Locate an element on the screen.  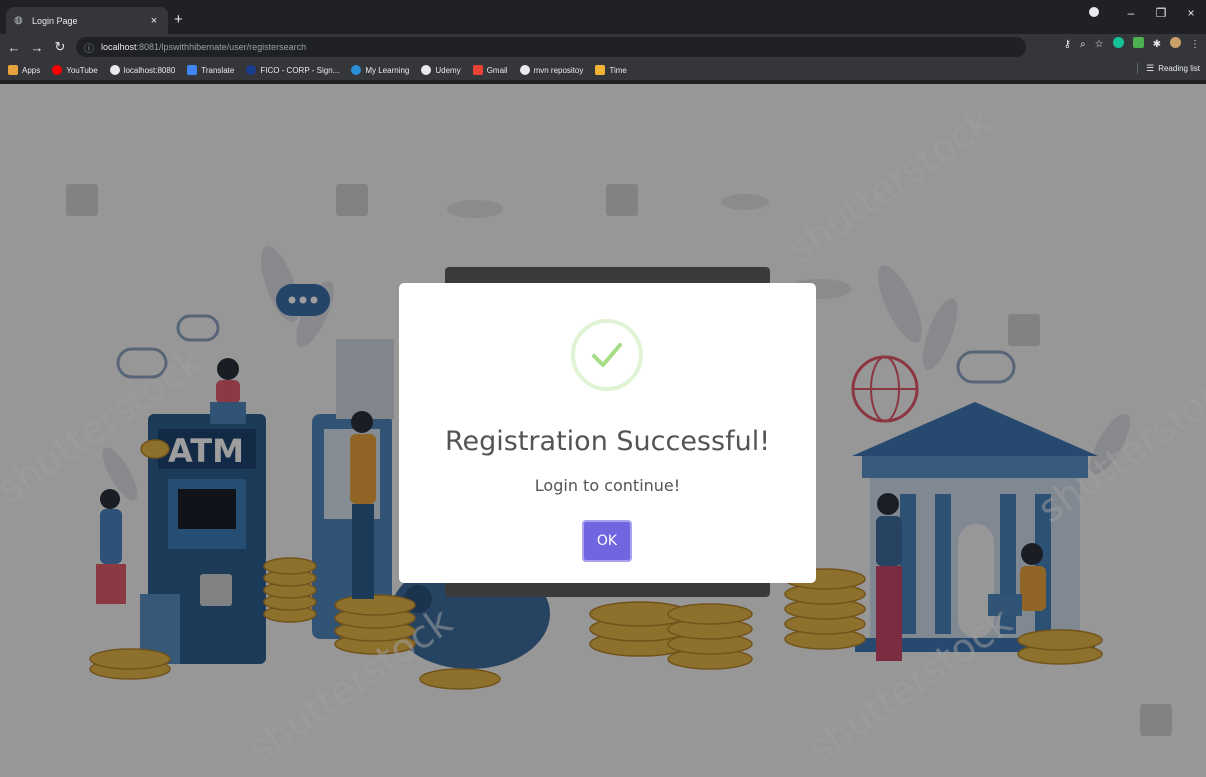
close-window-button: × is located at coordinates (1191, 13).